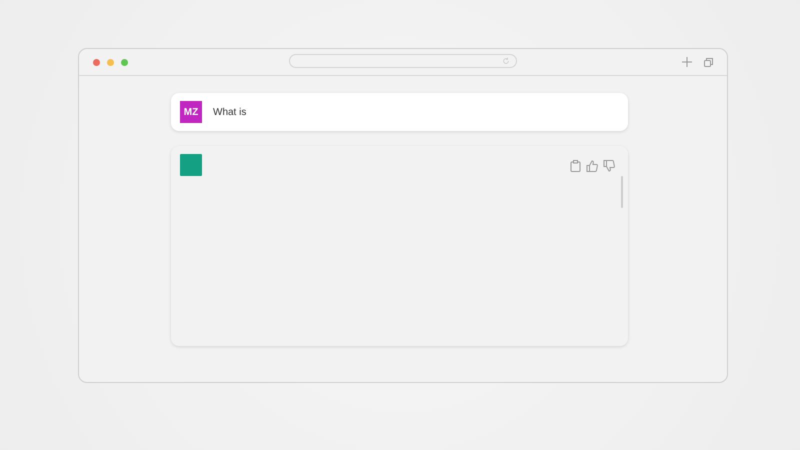 The width and height of the screenshot is (800, 450). What do you see at coordinates (229, 112) in the screenshot?
I see `message-text: What is` at bounding box center [229, 112].